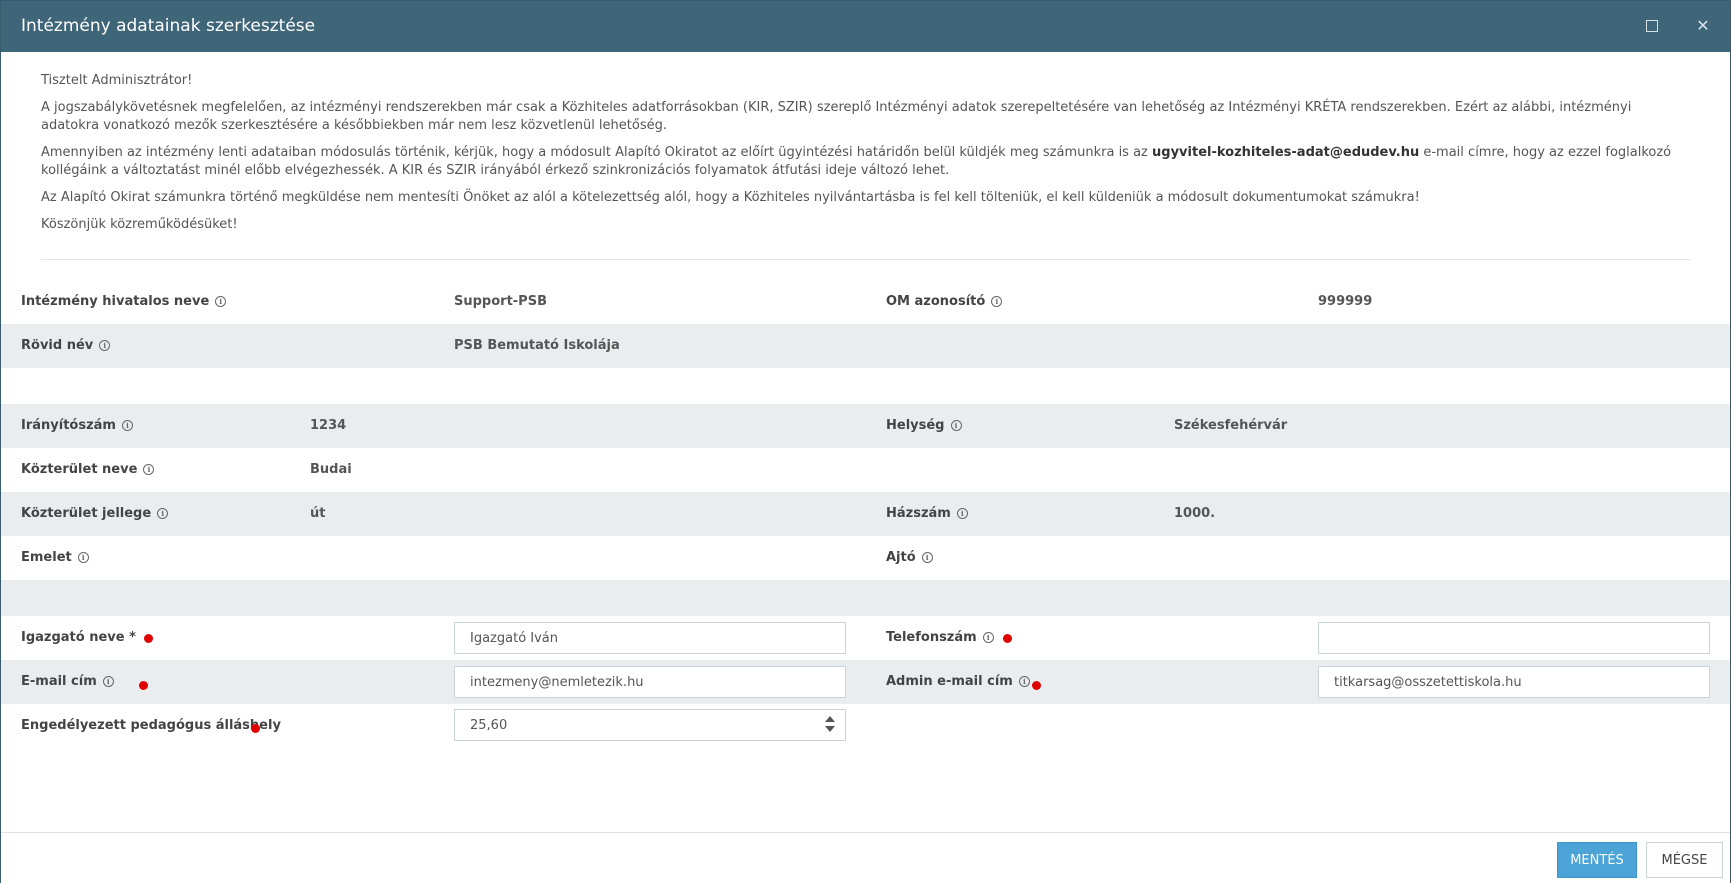 This screenshot has width=1731, height=883. I want to click on teacher-positions-stepper: 25,60, so click(650, 725).